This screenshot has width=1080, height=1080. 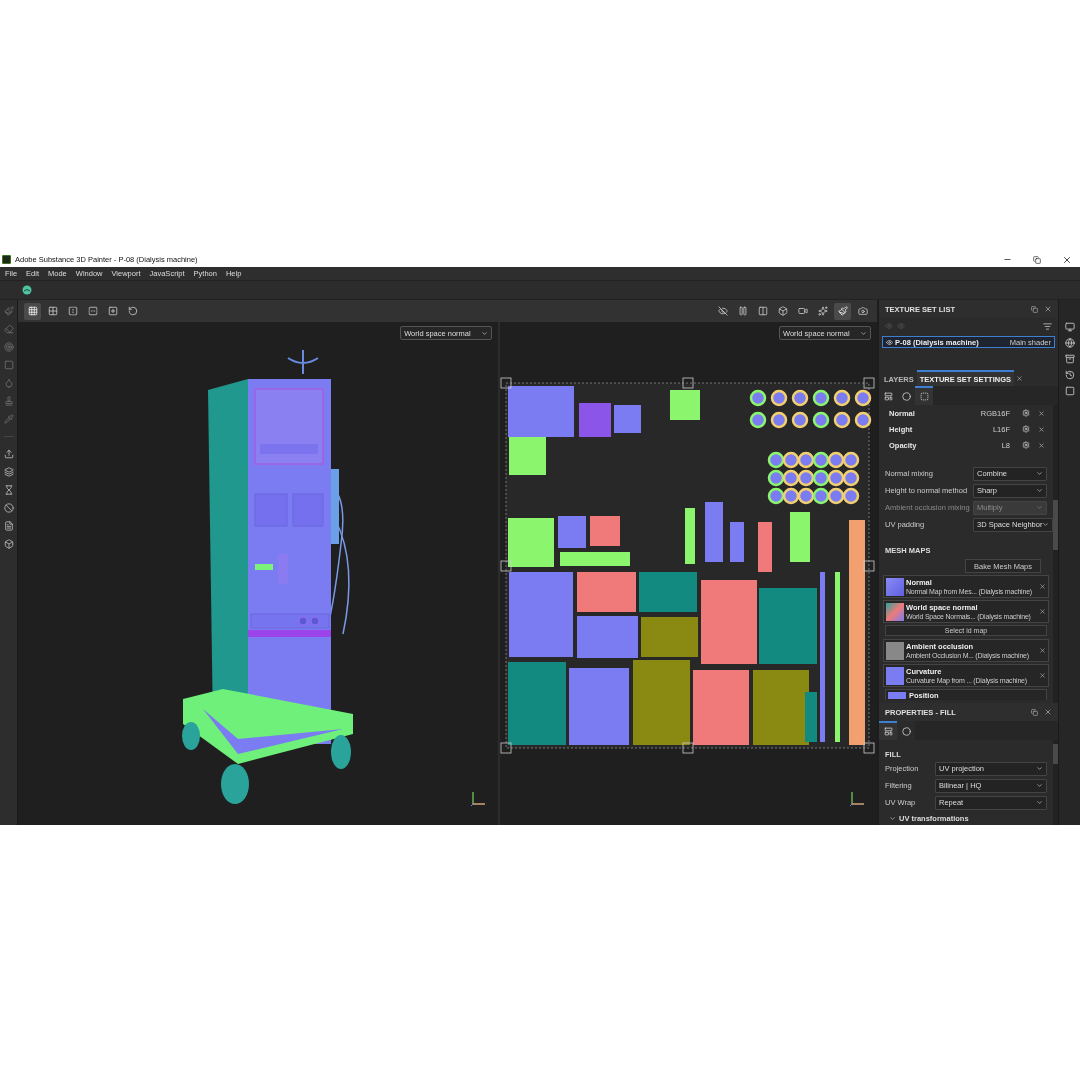 What do you see at coordinates (802, 311) in the screenshot?
I see `camera-icon` at bounding box center [802, 311].